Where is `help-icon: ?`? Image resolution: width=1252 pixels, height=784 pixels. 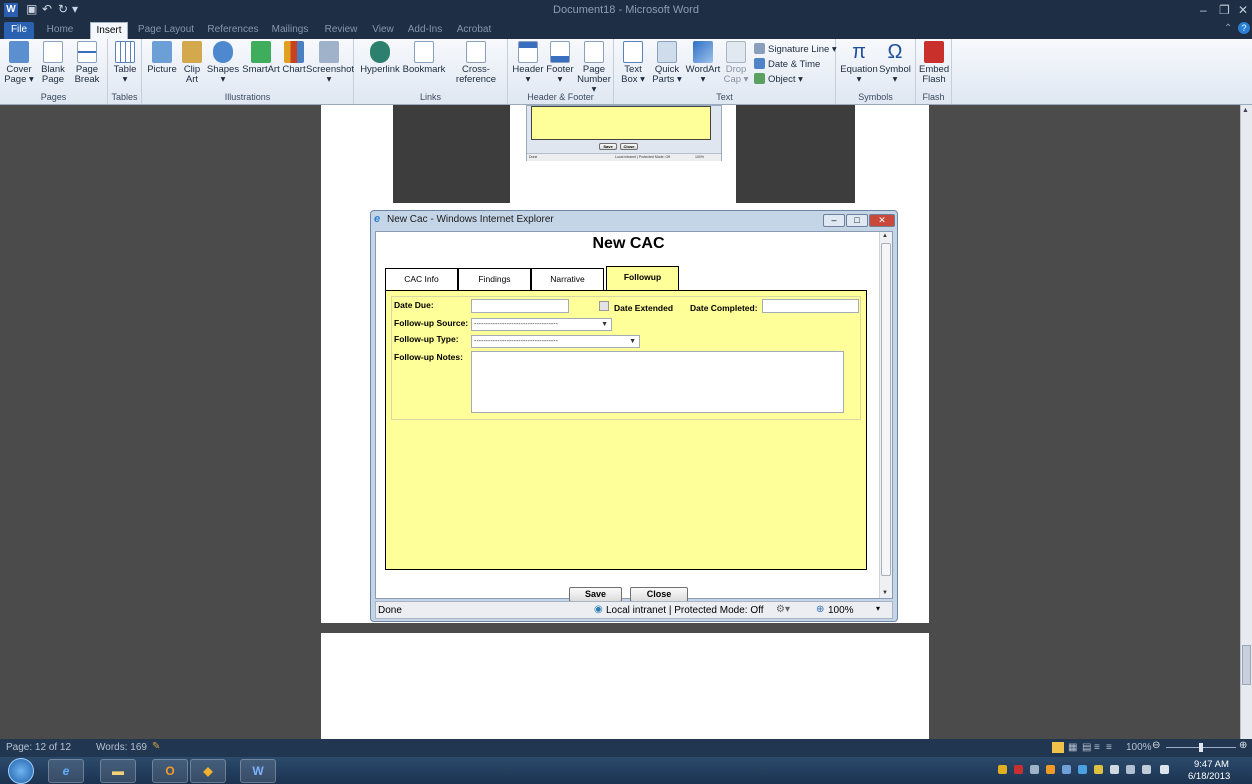
help-icon: ? is located at coordinates (1244, 28).